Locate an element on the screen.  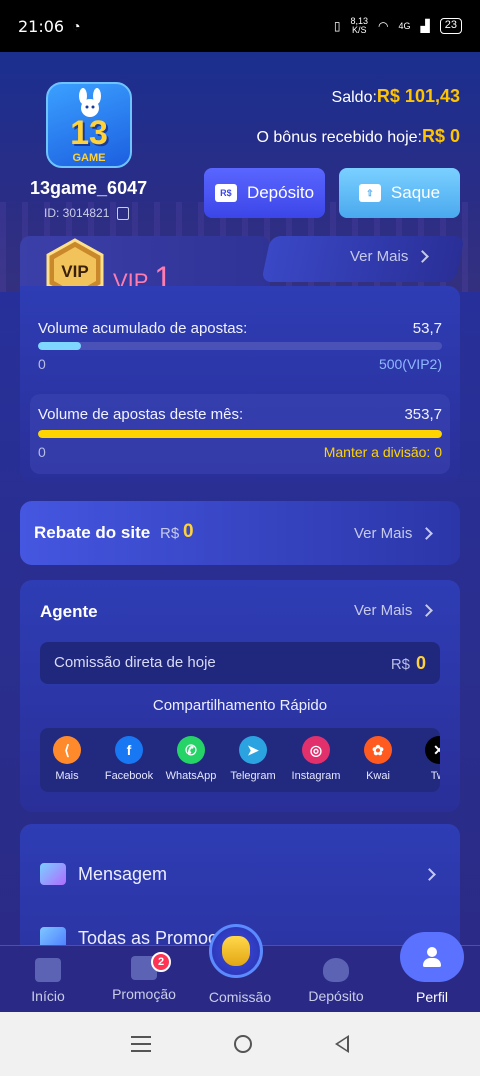
share-label: Telegram is located at coordinates (253, 776).